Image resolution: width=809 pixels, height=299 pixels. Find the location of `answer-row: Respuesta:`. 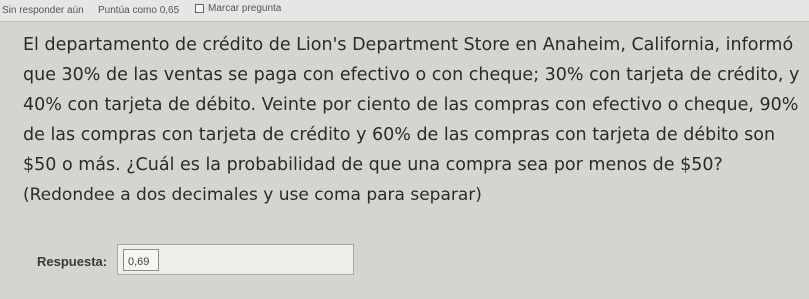

answer-row: Respuesta: is located at coordinates (195, 259).